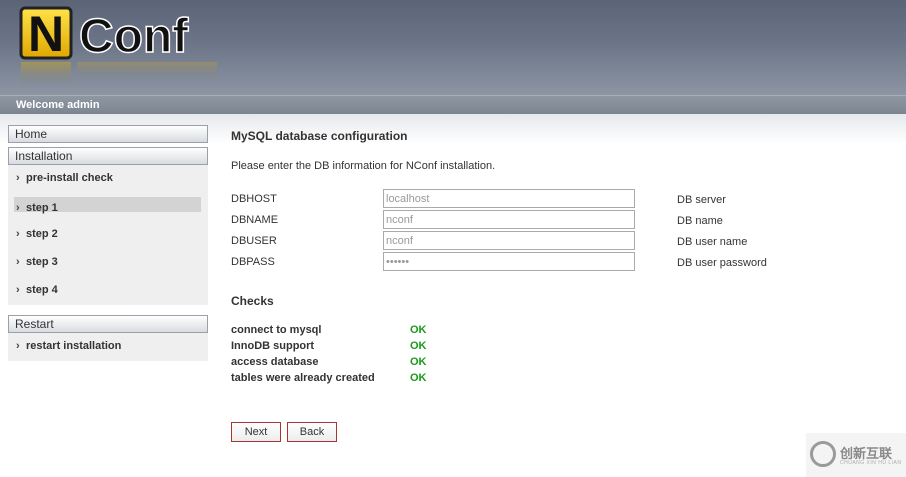  I want to click on check-name: InnoDB support, so click(273, 346).